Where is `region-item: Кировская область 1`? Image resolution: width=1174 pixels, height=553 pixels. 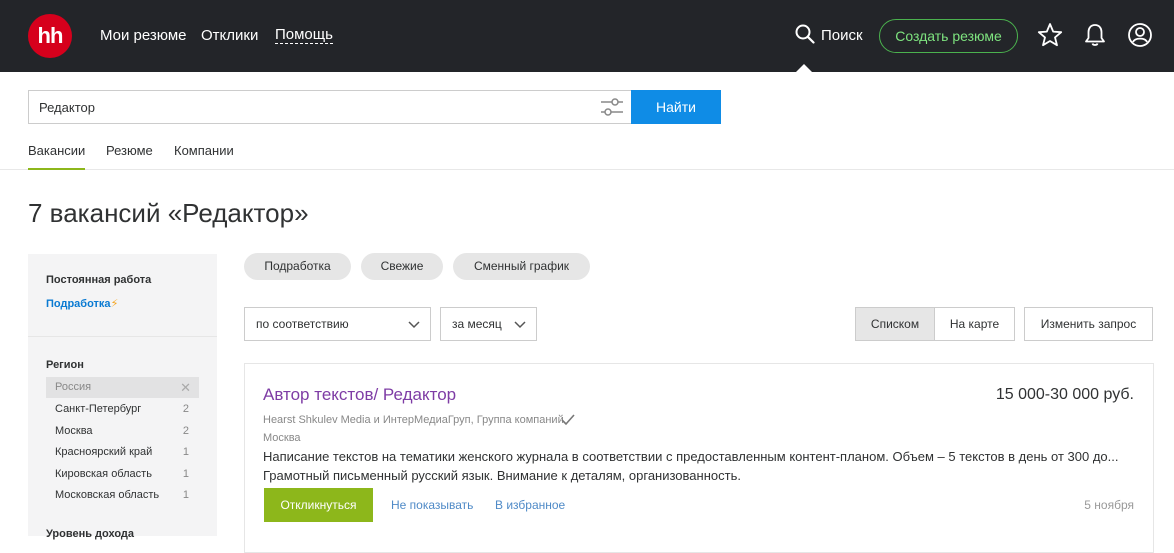
region-item: Кировская область 1 is located at coordinates (122, 474).